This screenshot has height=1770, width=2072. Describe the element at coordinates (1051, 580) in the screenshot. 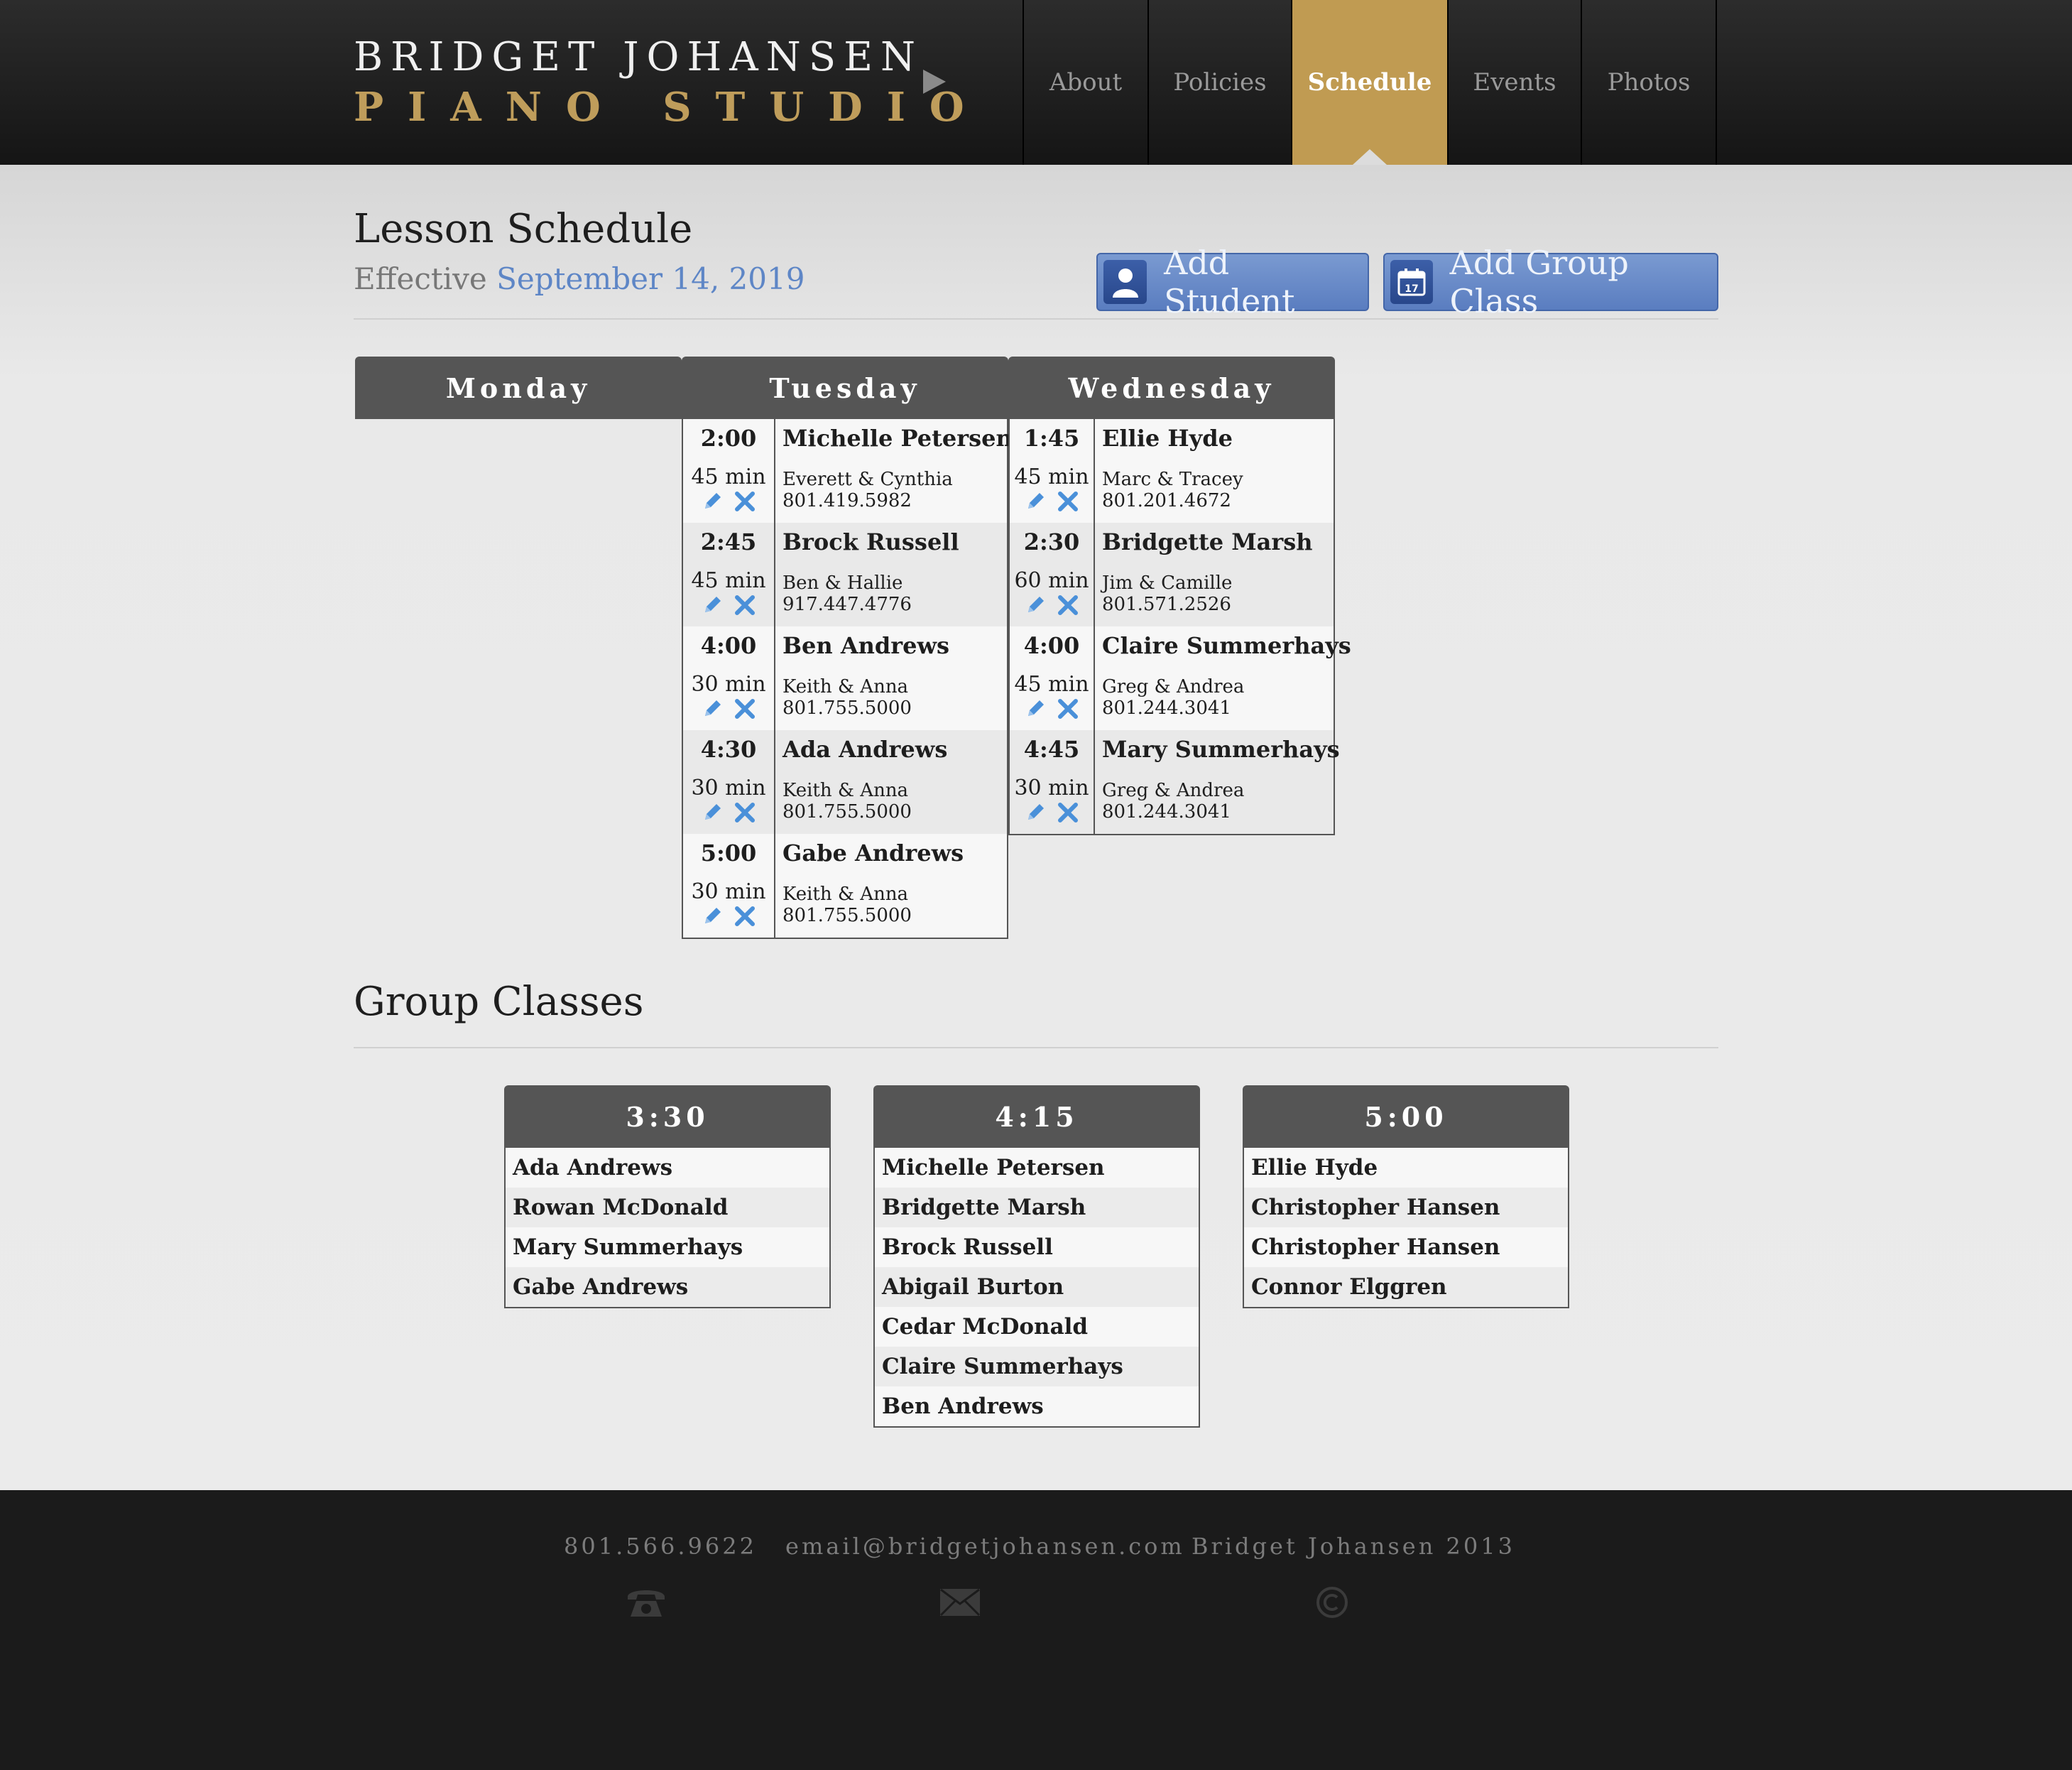

I see `lesson-duration: 60 min` at that location.